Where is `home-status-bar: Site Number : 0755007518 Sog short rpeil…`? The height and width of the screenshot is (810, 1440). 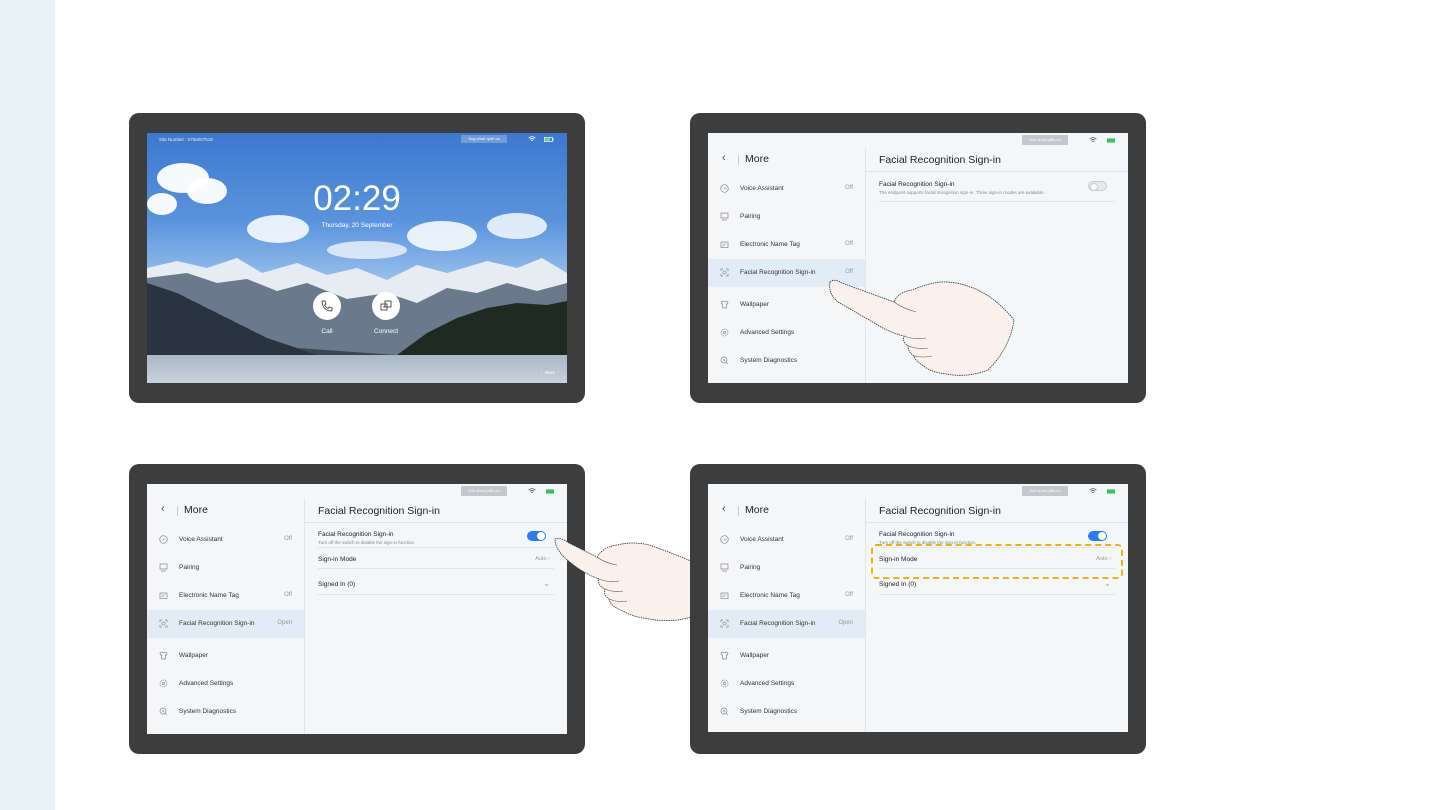
home-status-bar: Site Number : 0755007518 Sog short rpeil… is located at coordinates (357, 139).